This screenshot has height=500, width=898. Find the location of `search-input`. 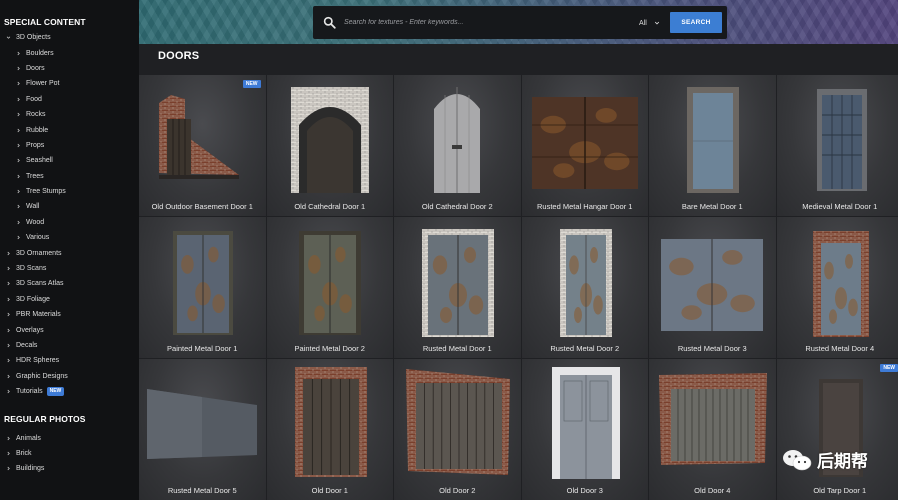

search-input is located at coordinates (479, 22).